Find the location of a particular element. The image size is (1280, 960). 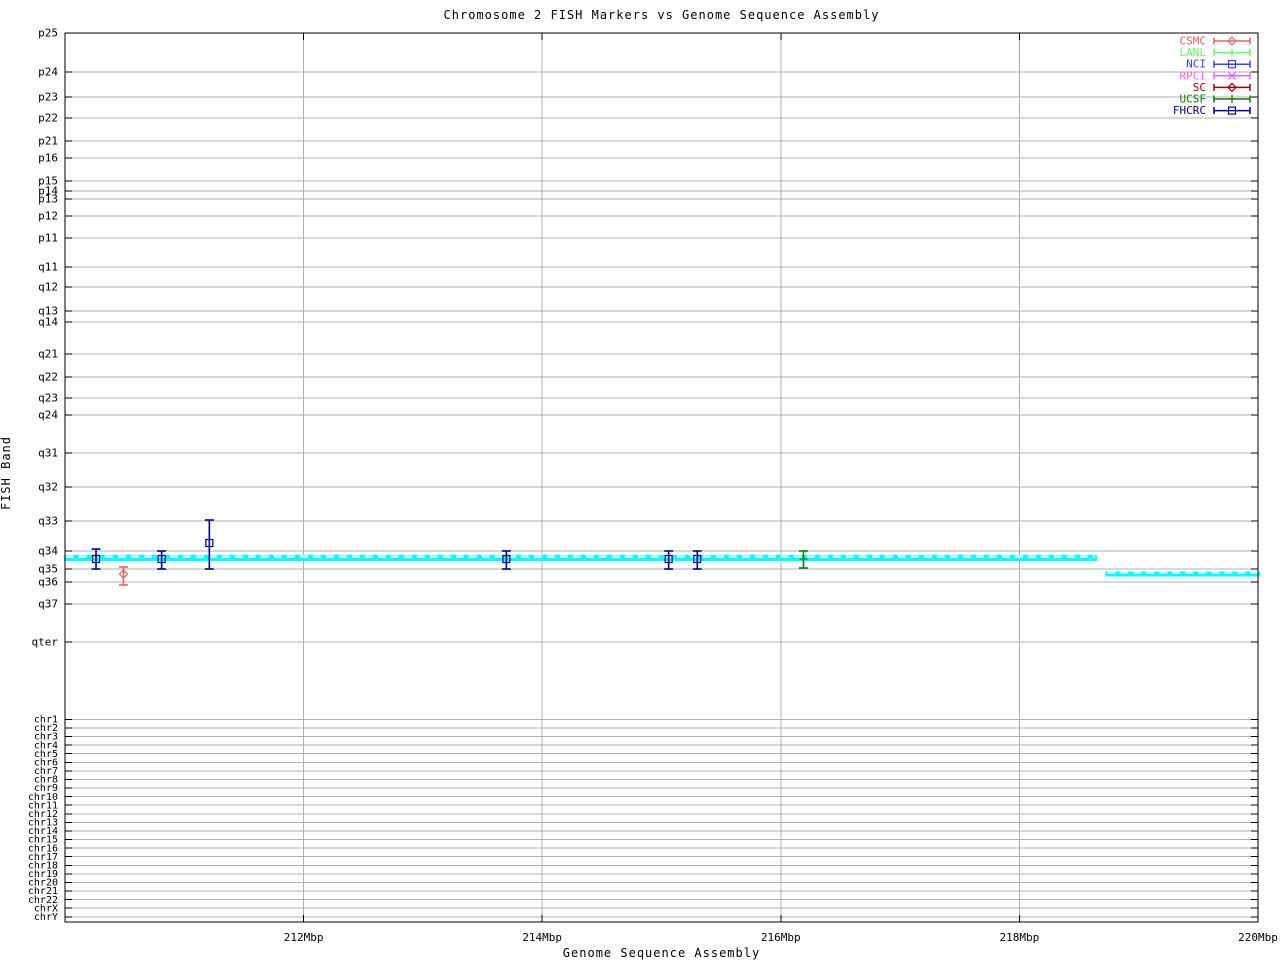

y-tick-label: qter is located at coordinates (45, 642).